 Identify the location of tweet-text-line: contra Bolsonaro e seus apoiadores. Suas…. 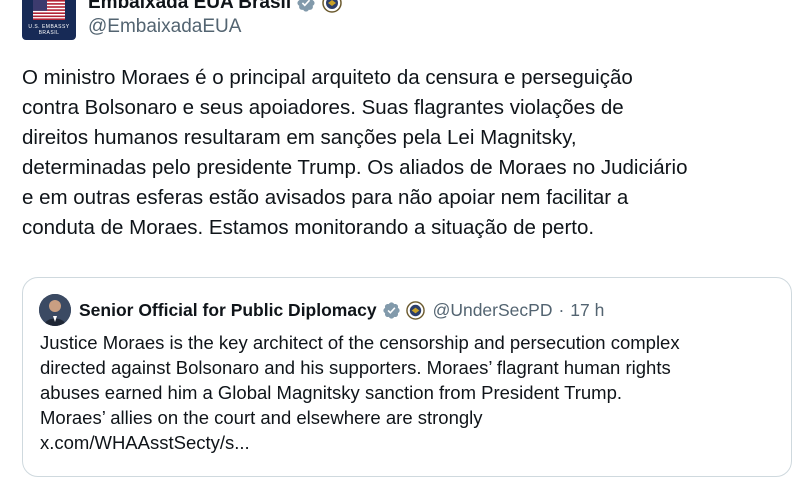
(323, 107).